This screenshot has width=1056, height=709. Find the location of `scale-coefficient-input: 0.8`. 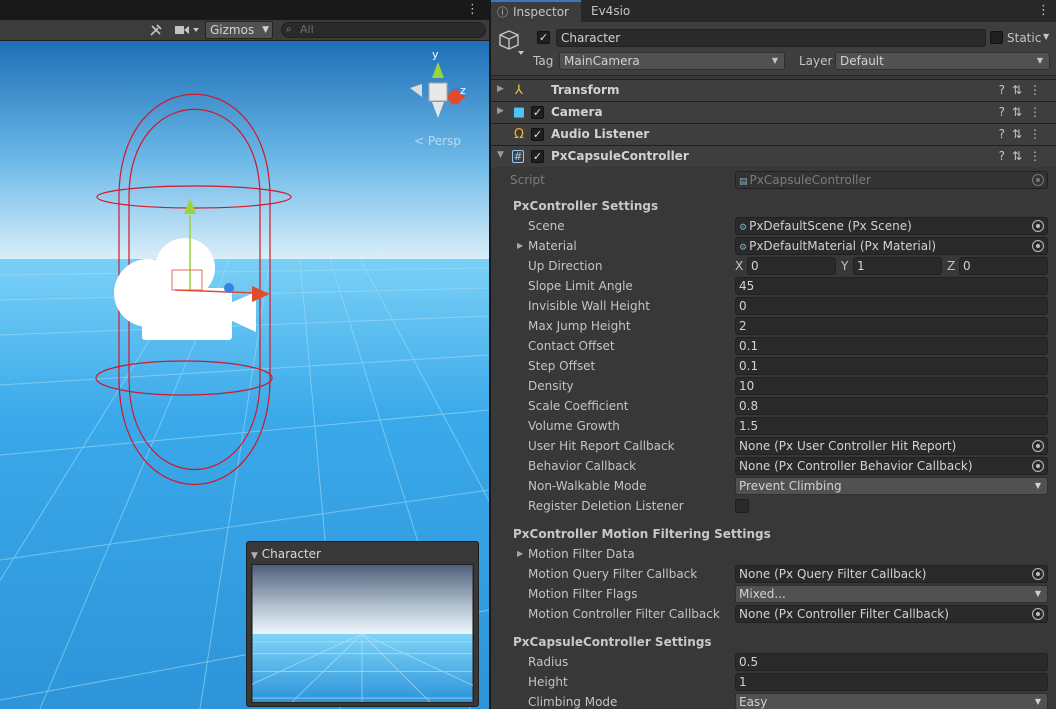

scale-coefficient-input: 0.8 is located at coordinates (891, 406).